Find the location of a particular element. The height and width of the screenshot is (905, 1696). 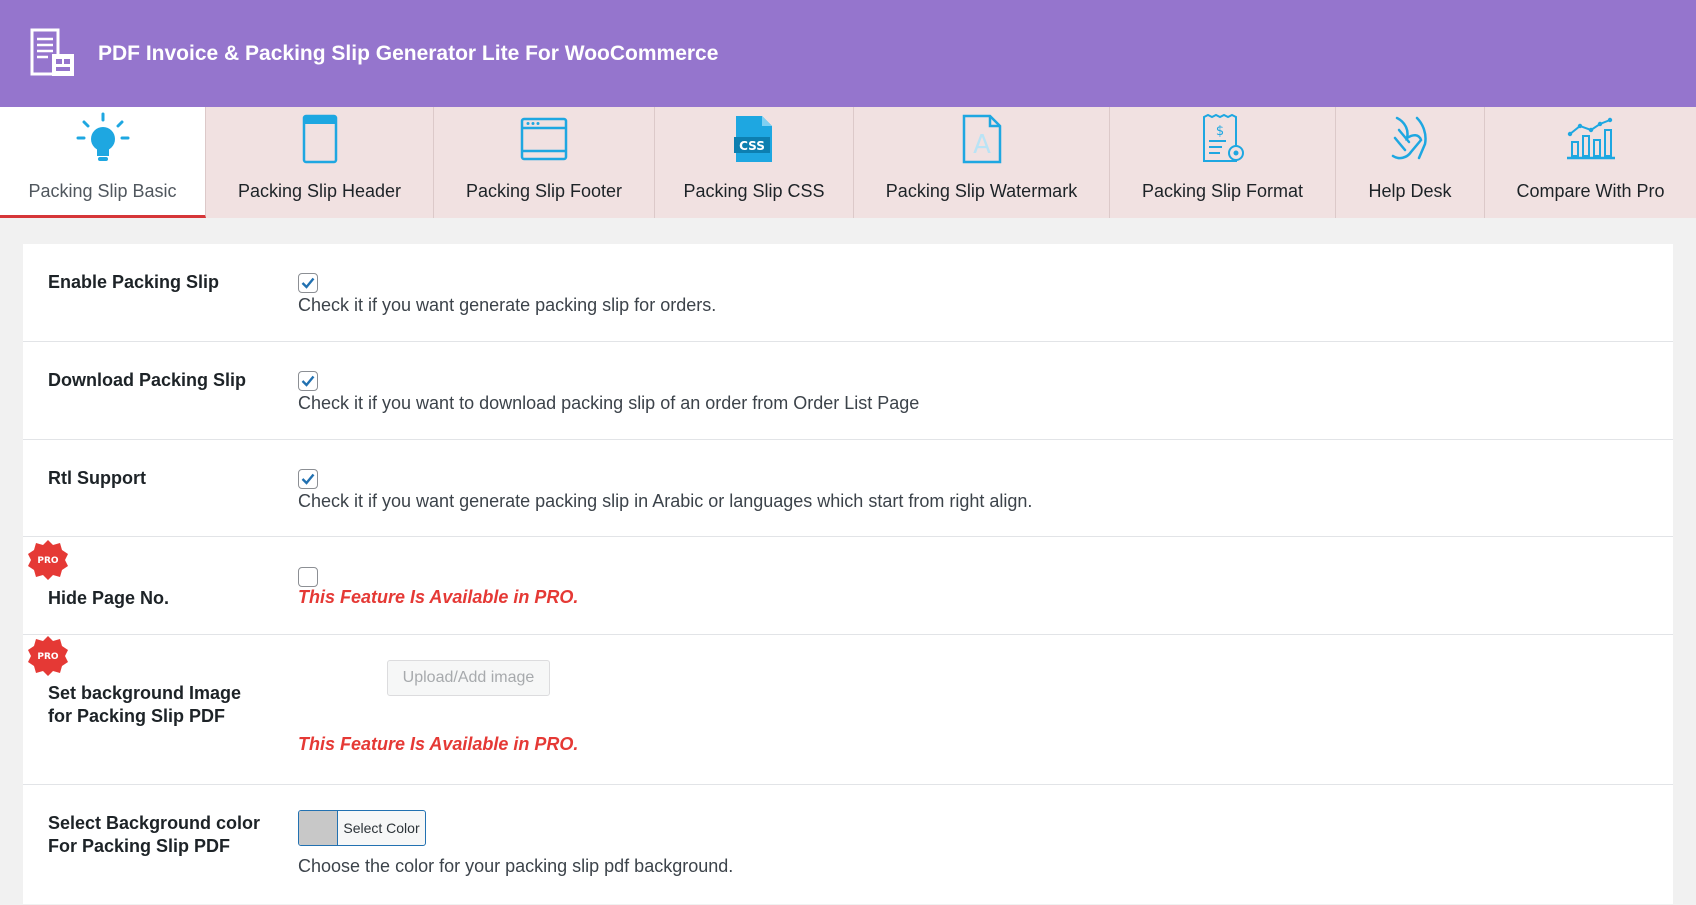

receipt-gear-icon: $ is located at coordinates (1223, 137).